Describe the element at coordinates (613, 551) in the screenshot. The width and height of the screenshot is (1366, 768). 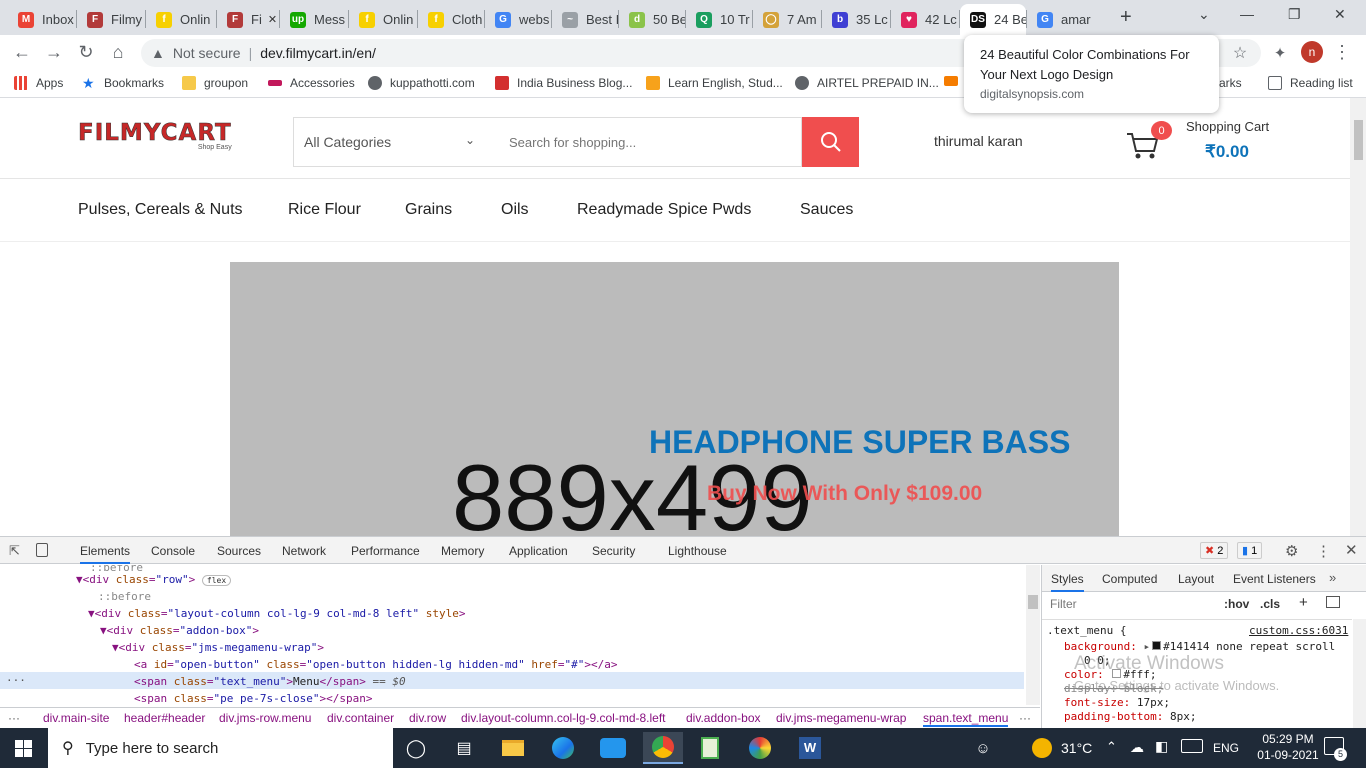
I see `tab-security: Security` at that location.